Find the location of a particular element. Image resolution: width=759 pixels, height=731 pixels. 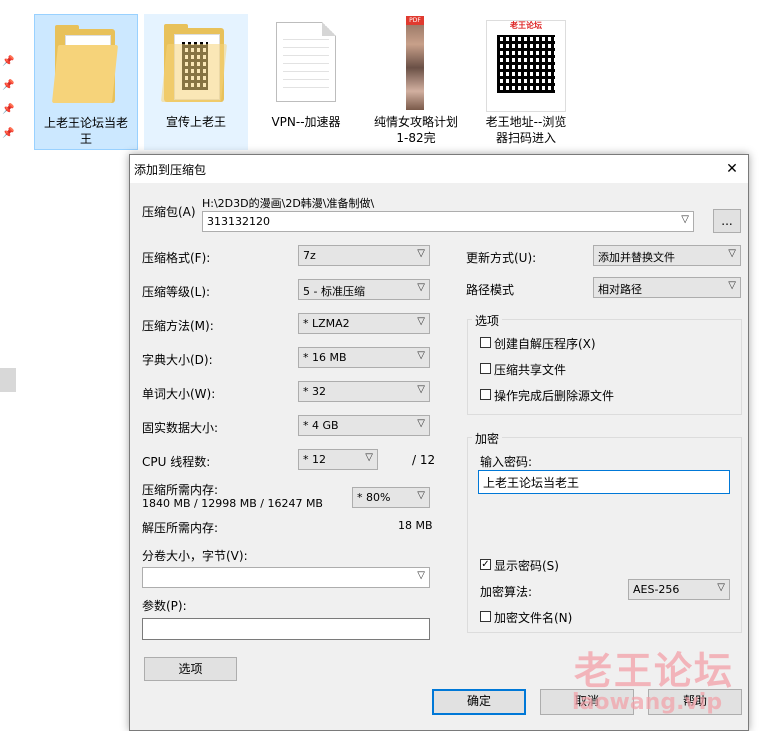

decomp-memory-value: 18 MB is located at coordinates (415, 525).